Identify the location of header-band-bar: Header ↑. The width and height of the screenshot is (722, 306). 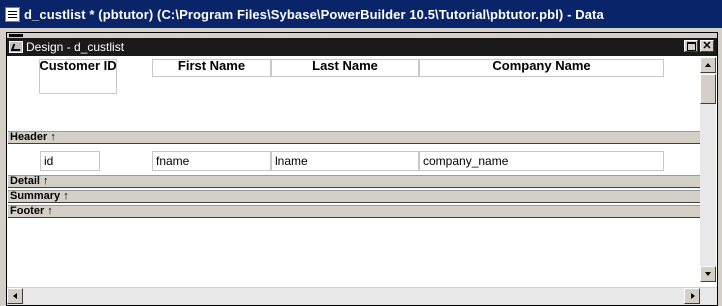
(354, 137).